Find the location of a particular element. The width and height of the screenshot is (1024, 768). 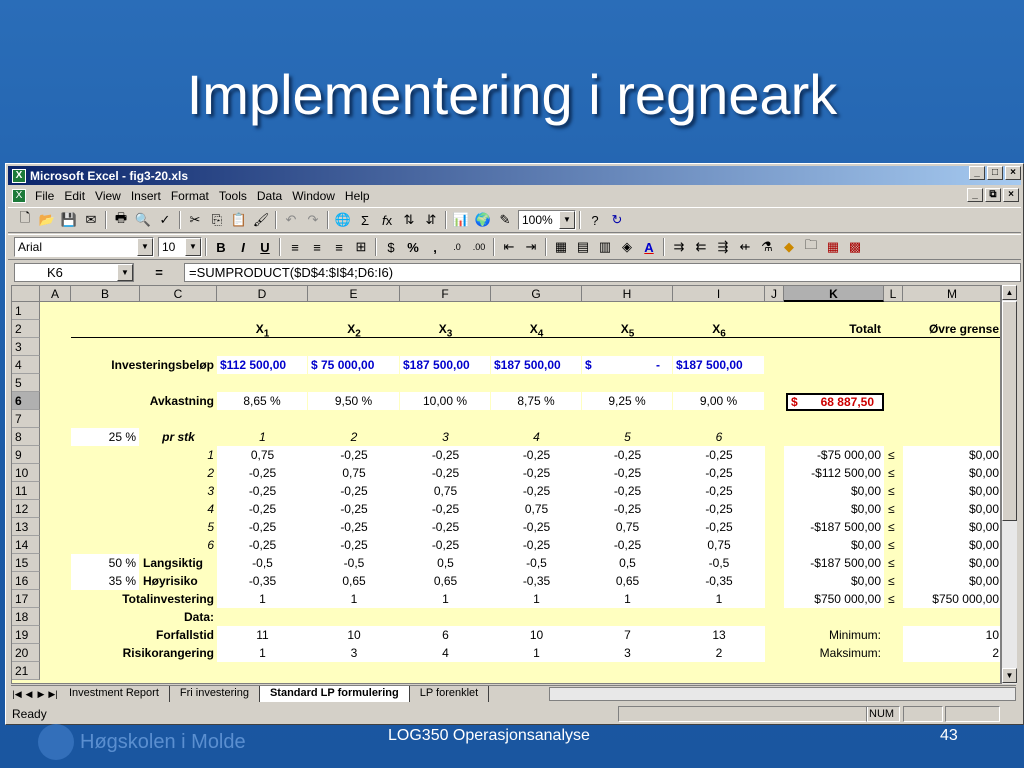

row-header: 5 is located at coordinates (26, 383).